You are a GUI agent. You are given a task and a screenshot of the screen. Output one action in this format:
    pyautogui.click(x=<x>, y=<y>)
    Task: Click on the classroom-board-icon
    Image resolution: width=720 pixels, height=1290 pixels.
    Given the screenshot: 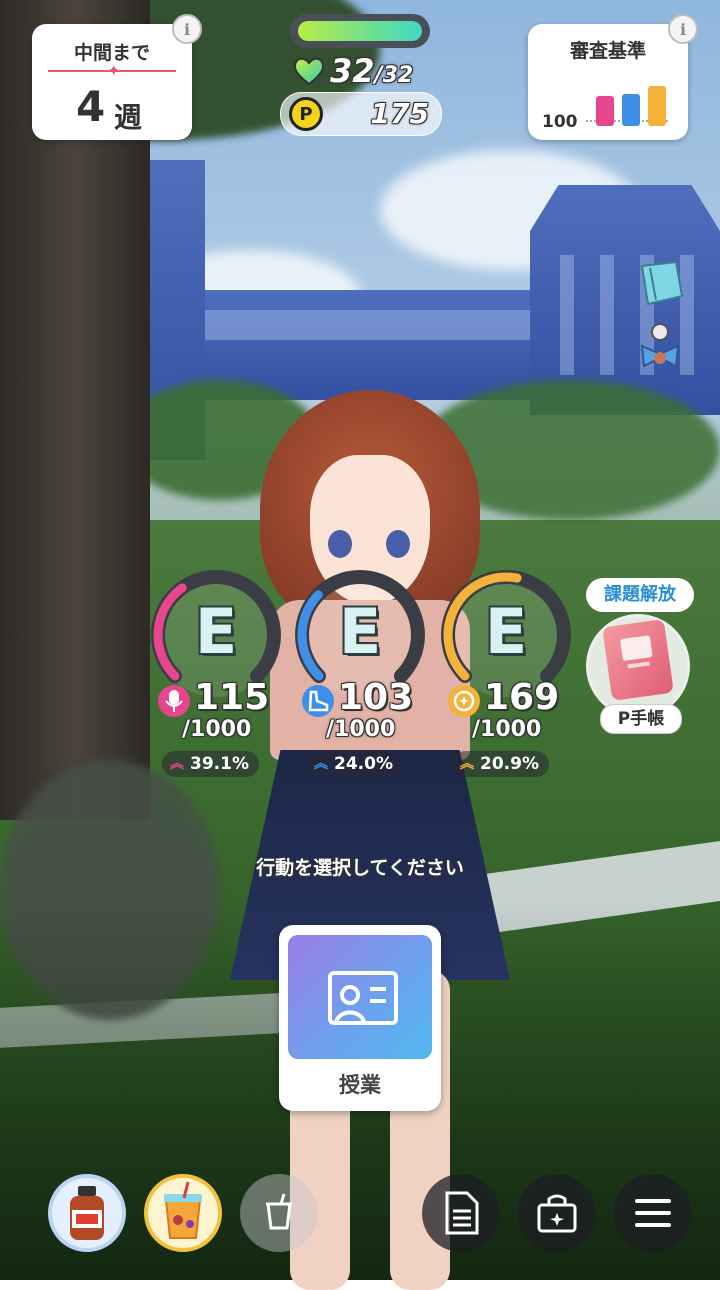 What is the action you would take?
    pyautogui.click(x=363, y=998)
    